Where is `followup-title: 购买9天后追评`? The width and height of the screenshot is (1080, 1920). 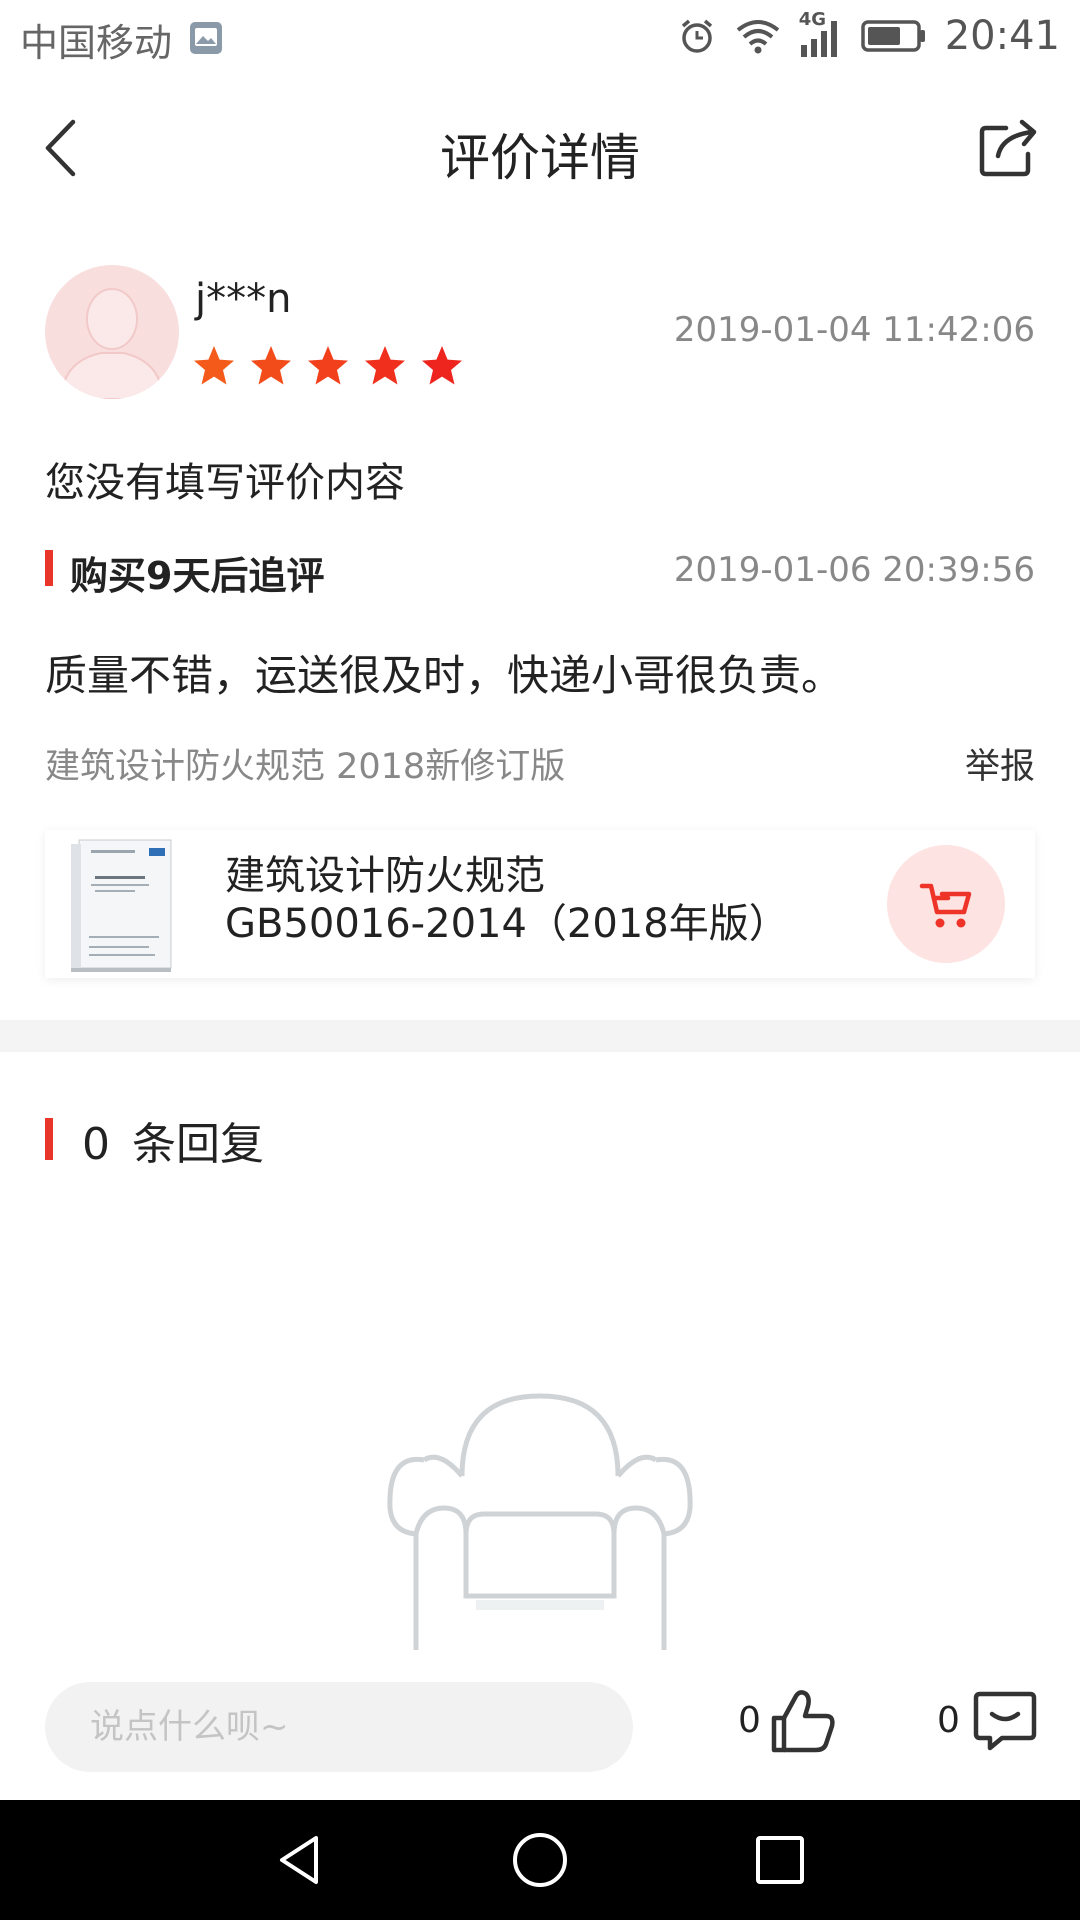
followup-title: 购买9天后追评 is located at coordinates (197, 576).